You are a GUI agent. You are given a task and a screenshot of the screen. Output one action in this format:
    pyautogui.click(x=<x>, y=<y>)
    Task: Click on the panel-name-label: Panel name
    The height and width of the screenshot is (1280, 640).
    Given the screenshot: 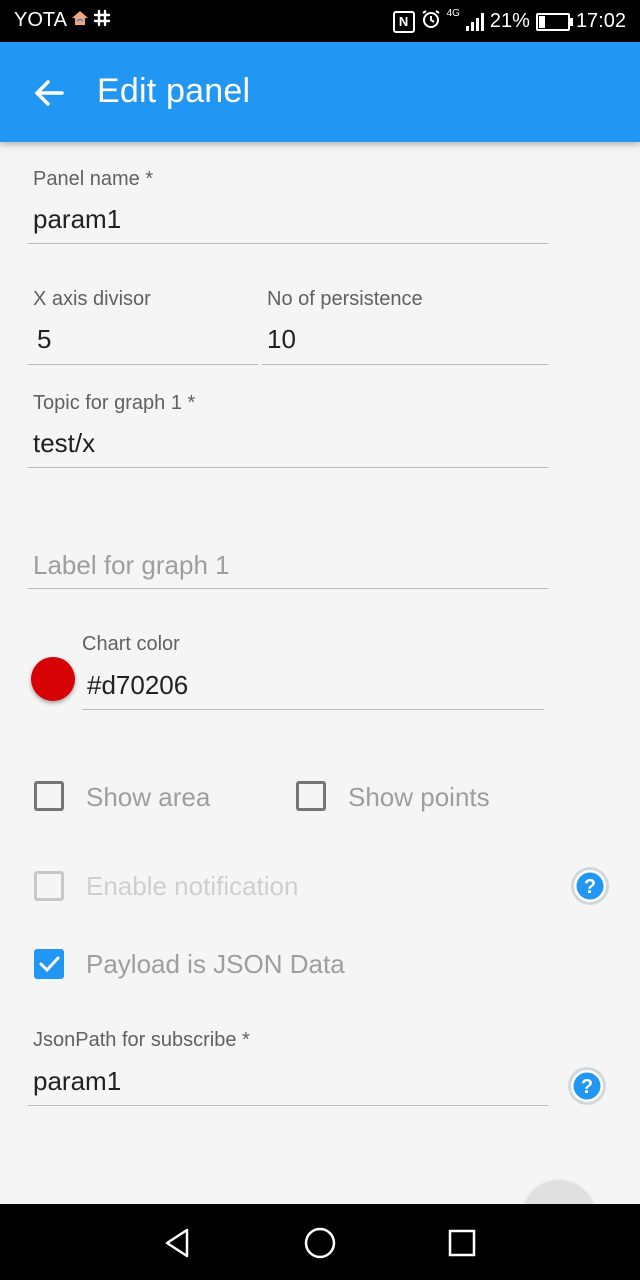 What is the action you would take?
    pyautogui.click(x=86, y=179)
    